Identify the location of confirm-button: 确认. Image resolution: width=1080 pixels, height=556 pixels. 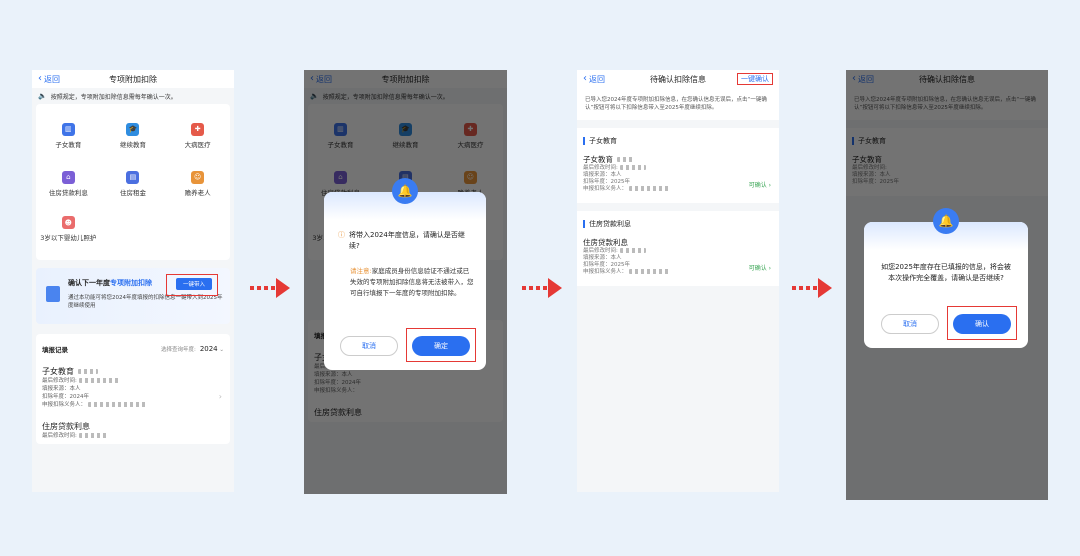
(982, 323).